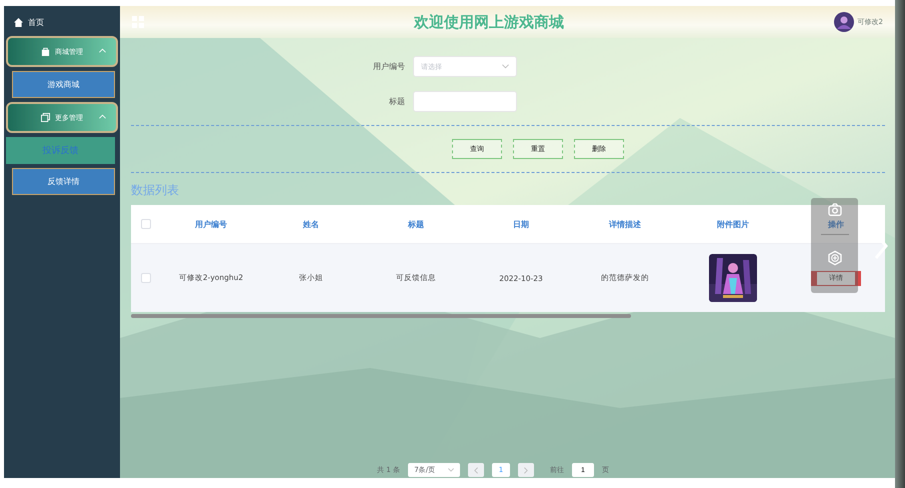 The width and height of the screenshot is (905, 488). I want to click on section-title: 数据列表, so click(155, 190).